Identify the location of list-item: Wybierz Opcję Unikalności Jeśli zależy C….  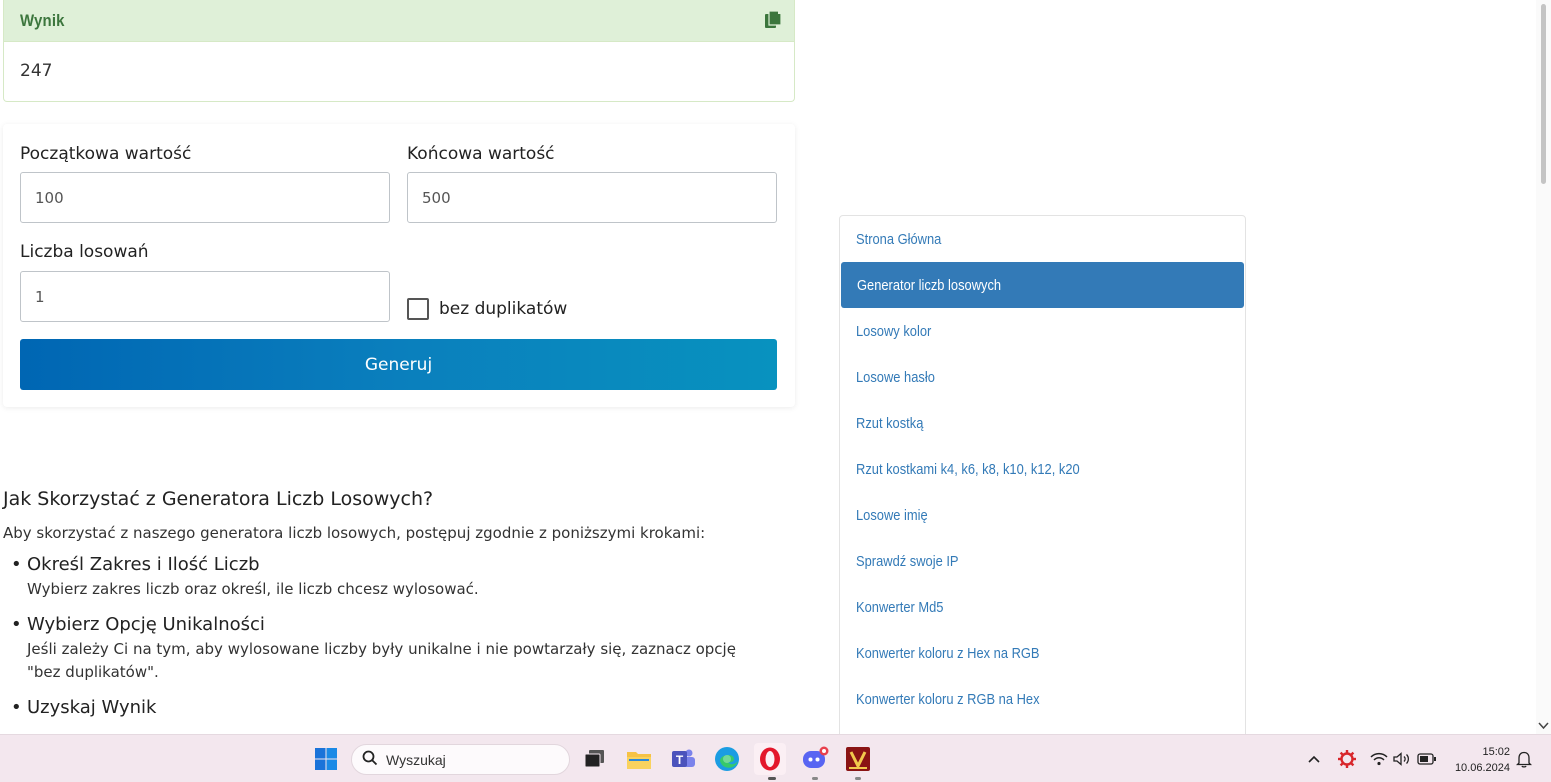
(397, 649).